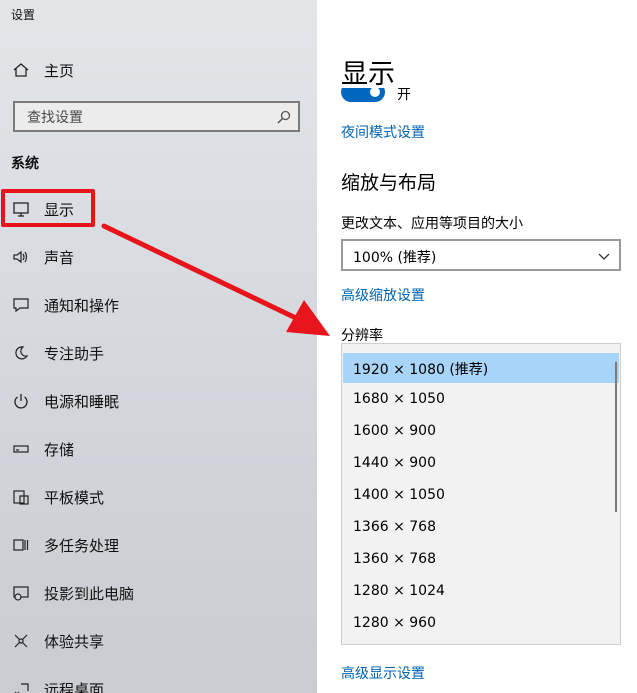 The height and width of the screenshot is (693, 637). I want to click on sidebar-item-label: 平板模式, so click(74, 498).